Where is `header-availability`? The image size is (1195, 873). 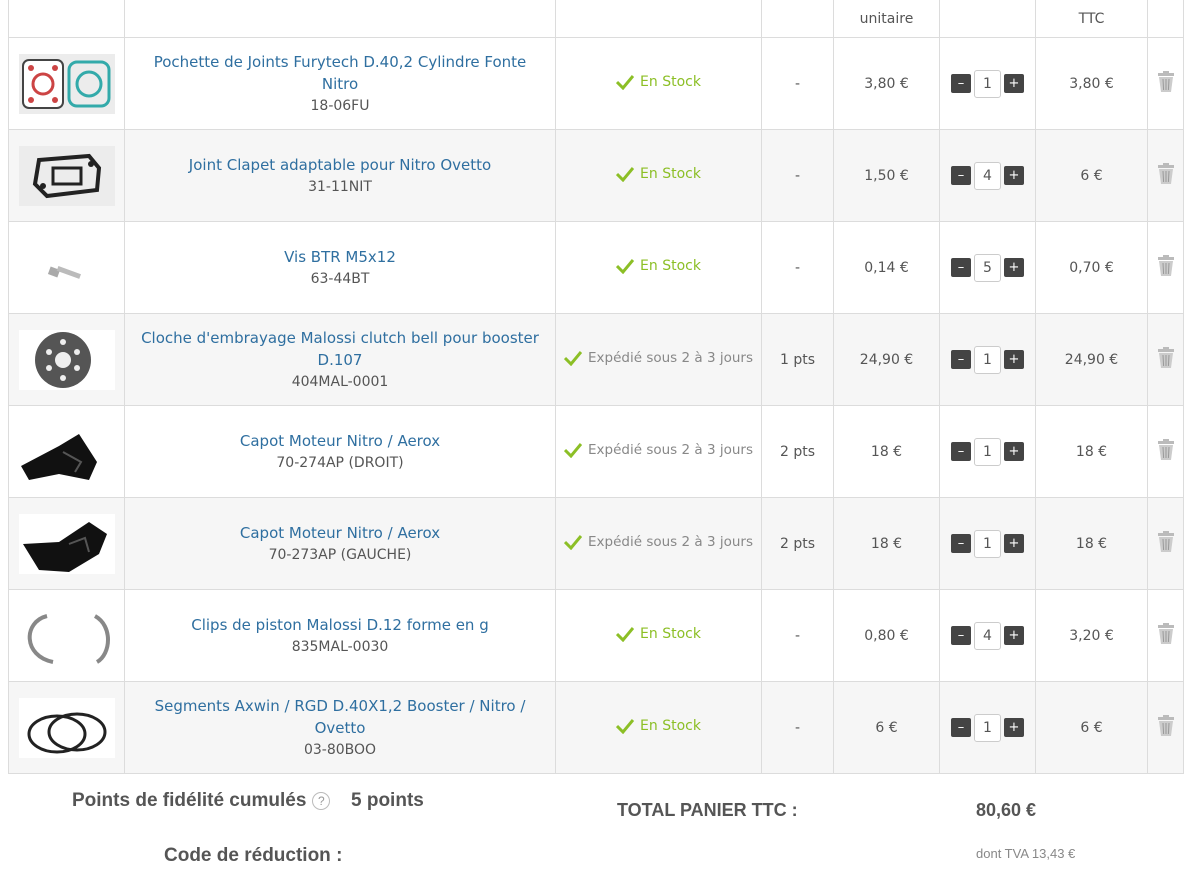
header-availability is located at coordinates (658, 19).